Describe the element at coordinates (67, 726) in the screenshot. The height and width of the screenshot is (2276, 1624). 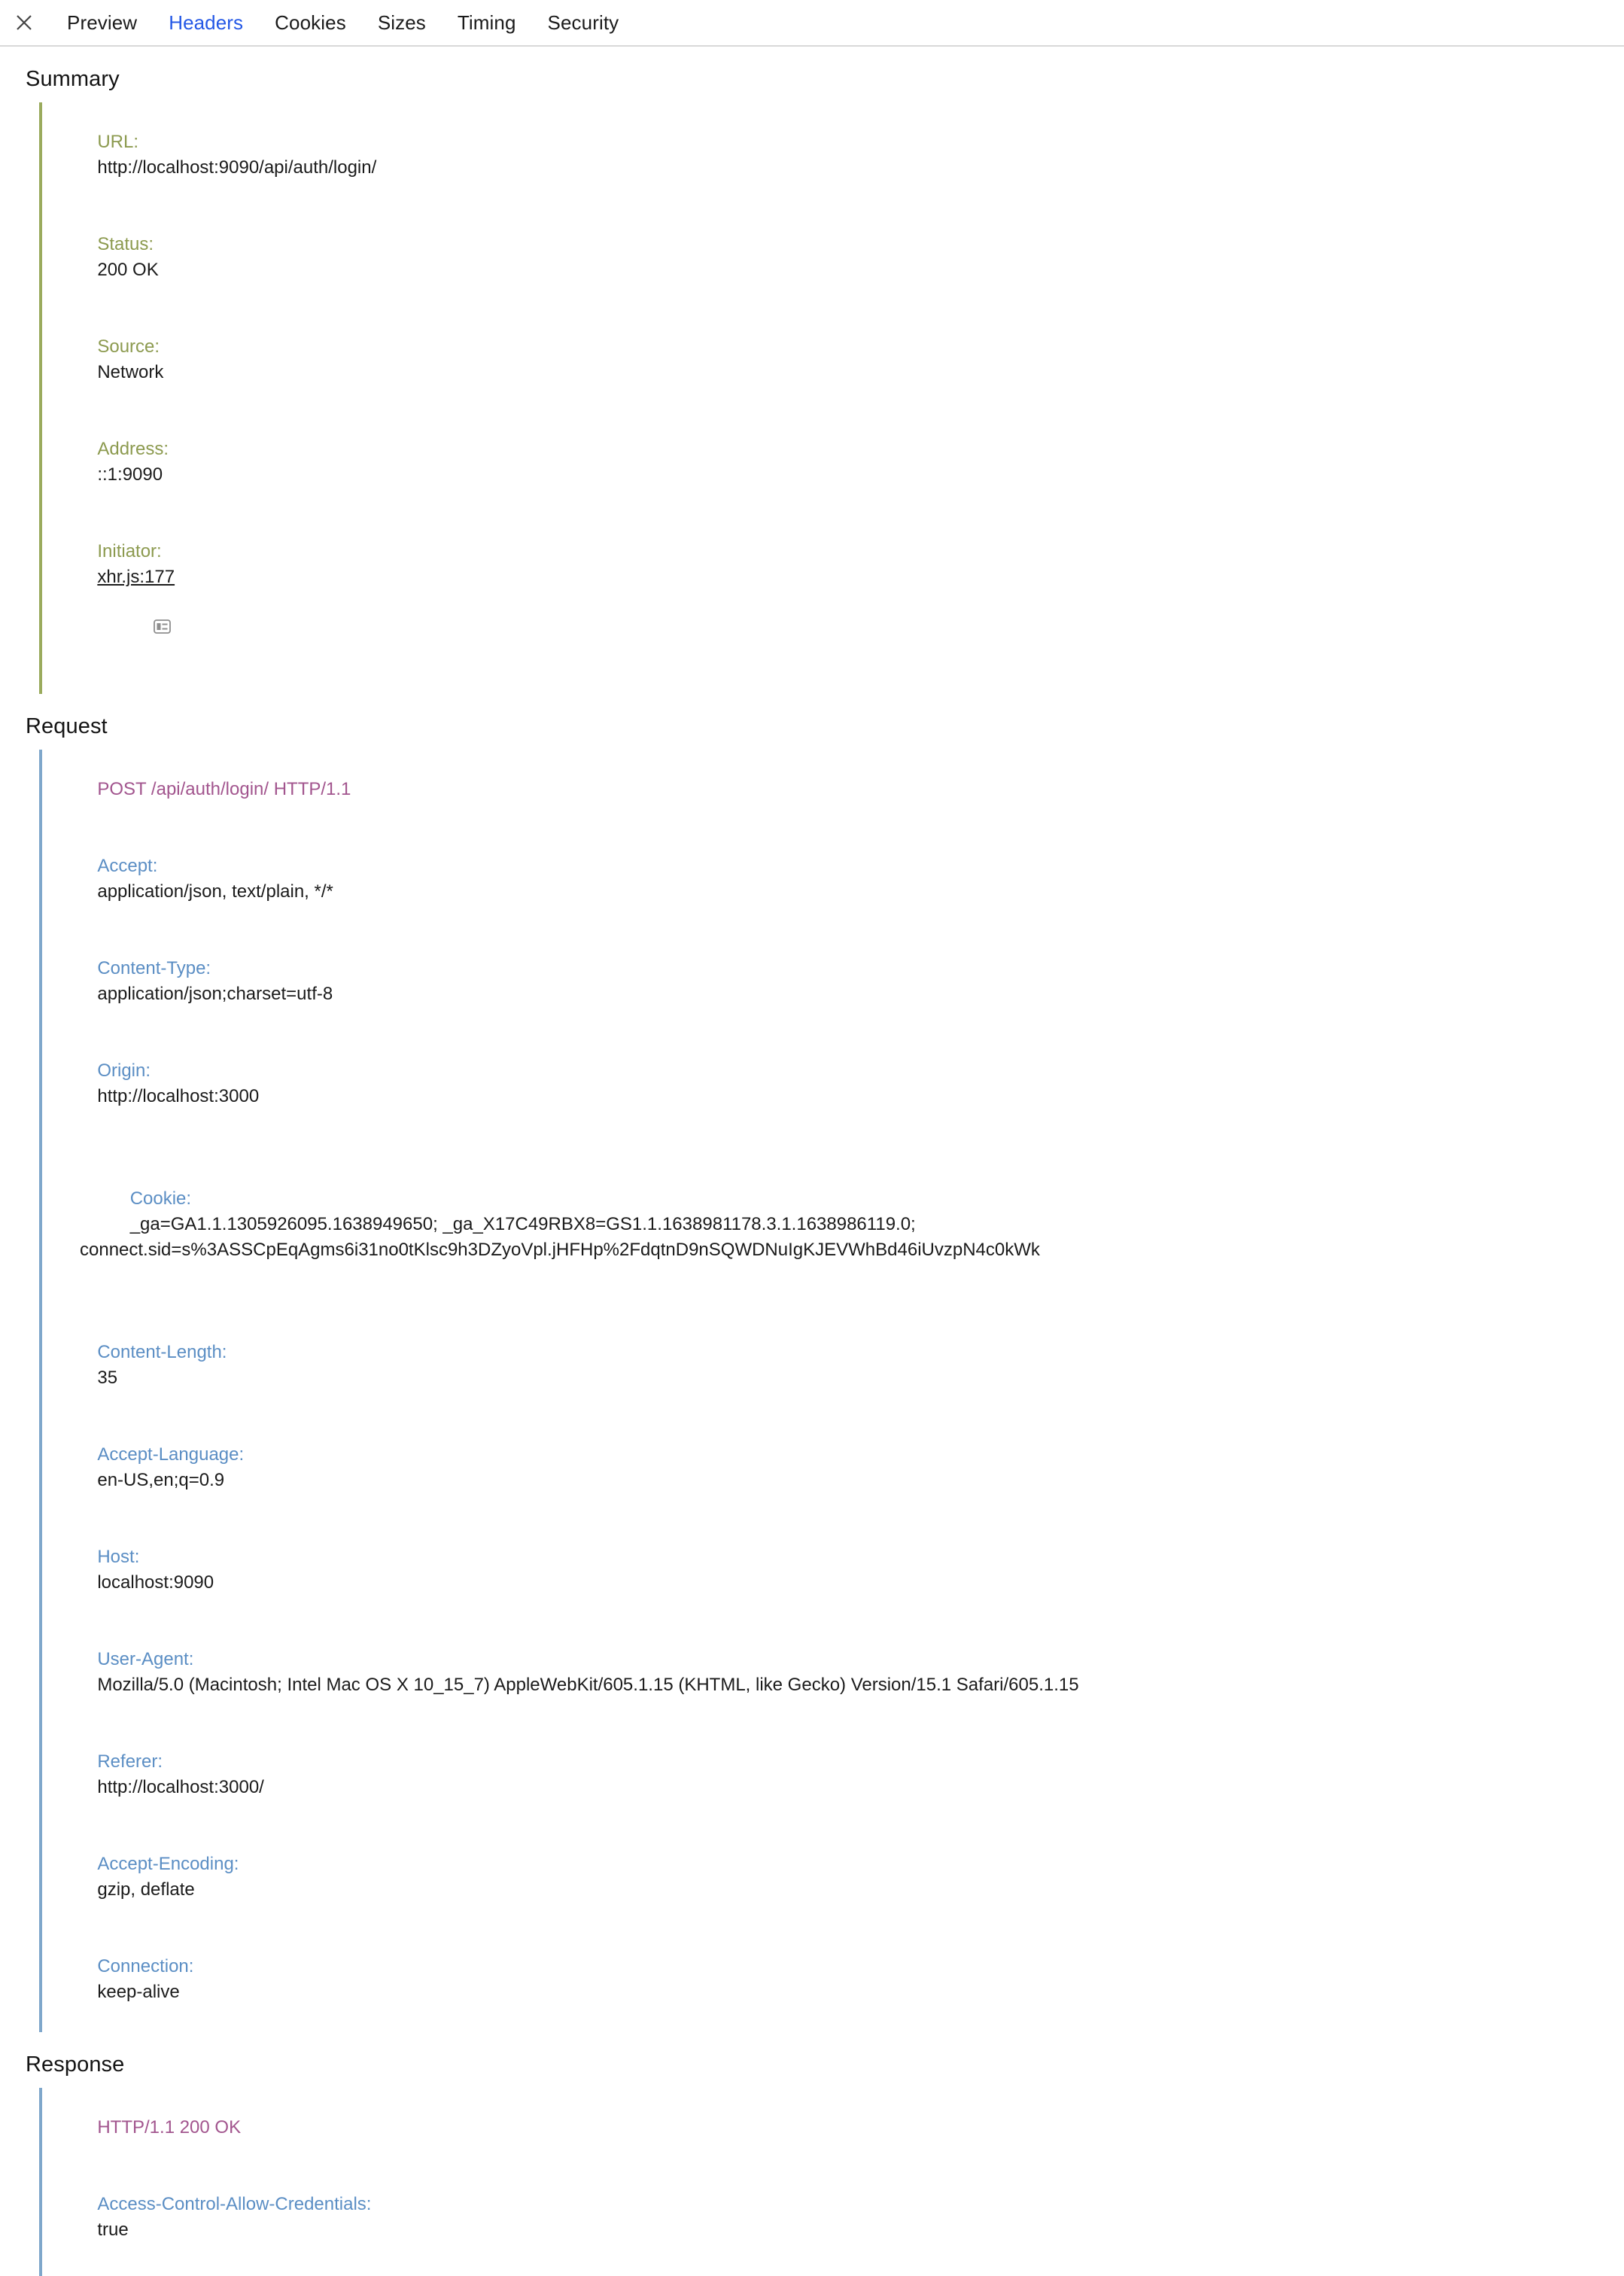
I see `request-title: Request` at that location.